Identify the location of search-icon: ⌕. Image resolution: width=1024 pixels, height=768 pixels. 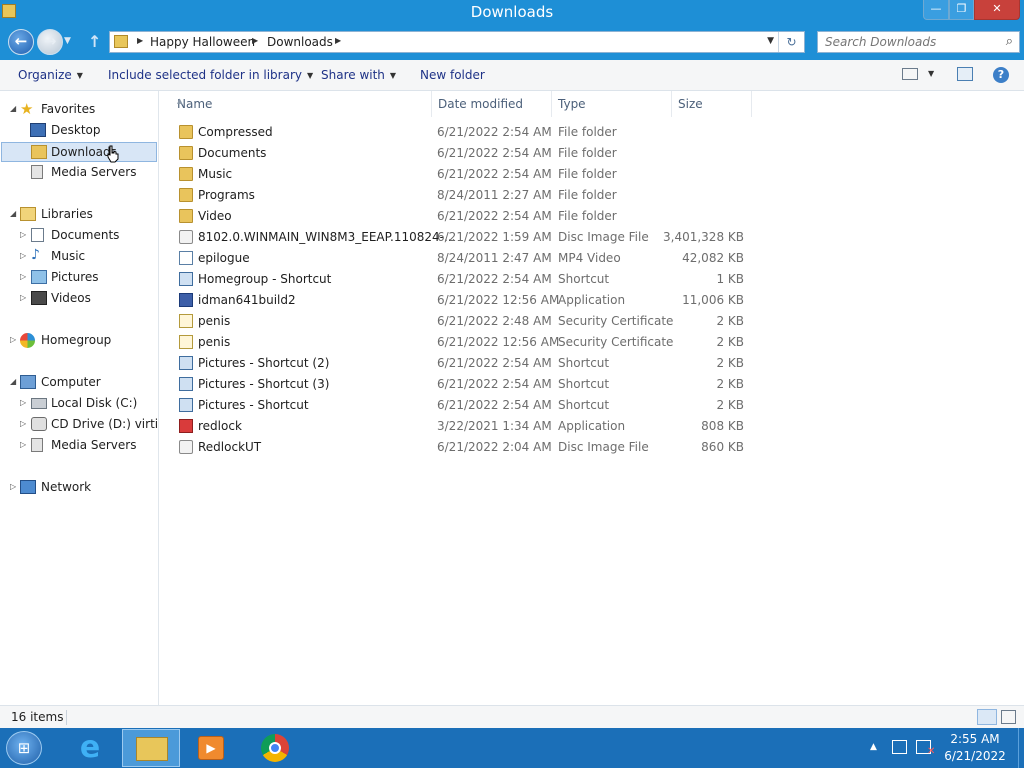
(1009, 41).